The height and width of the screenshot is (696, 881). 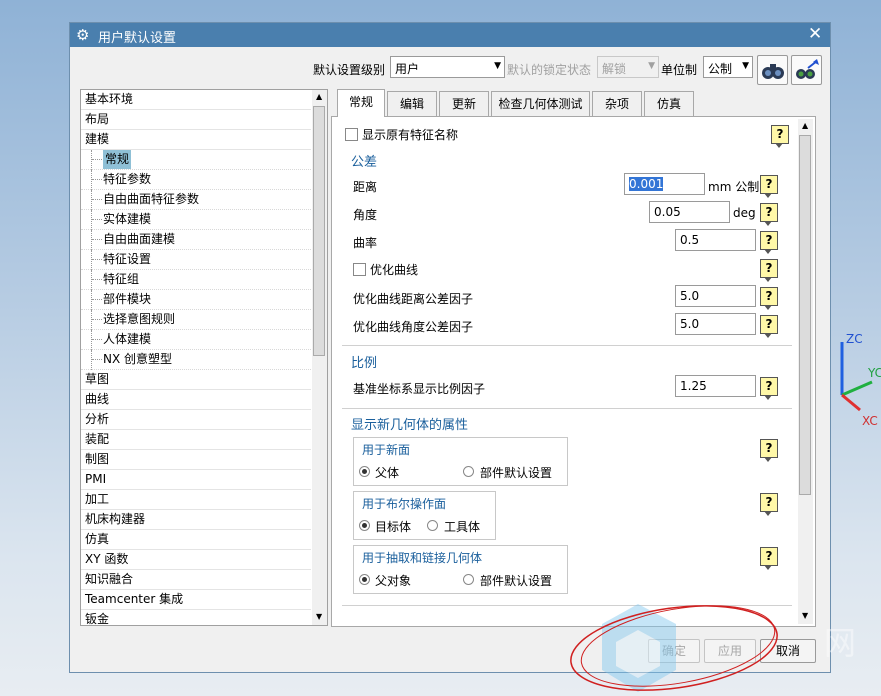 What do you see at coordinates (715, 324) in the screenshot?
I see `opt-angle-input: 5.0` at bounding box center [715, 324].